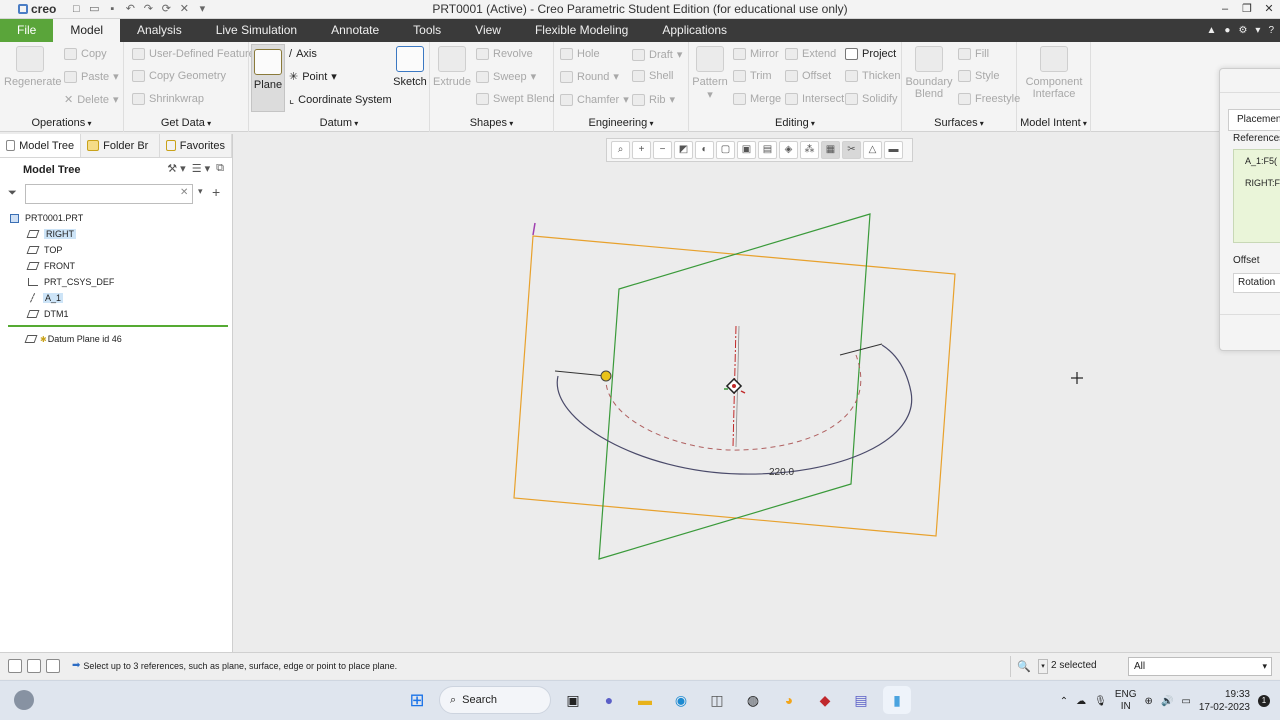 The image size is (1280, 720). I want to click on tab-folder-browser: Folder Br, so click(121, 145).